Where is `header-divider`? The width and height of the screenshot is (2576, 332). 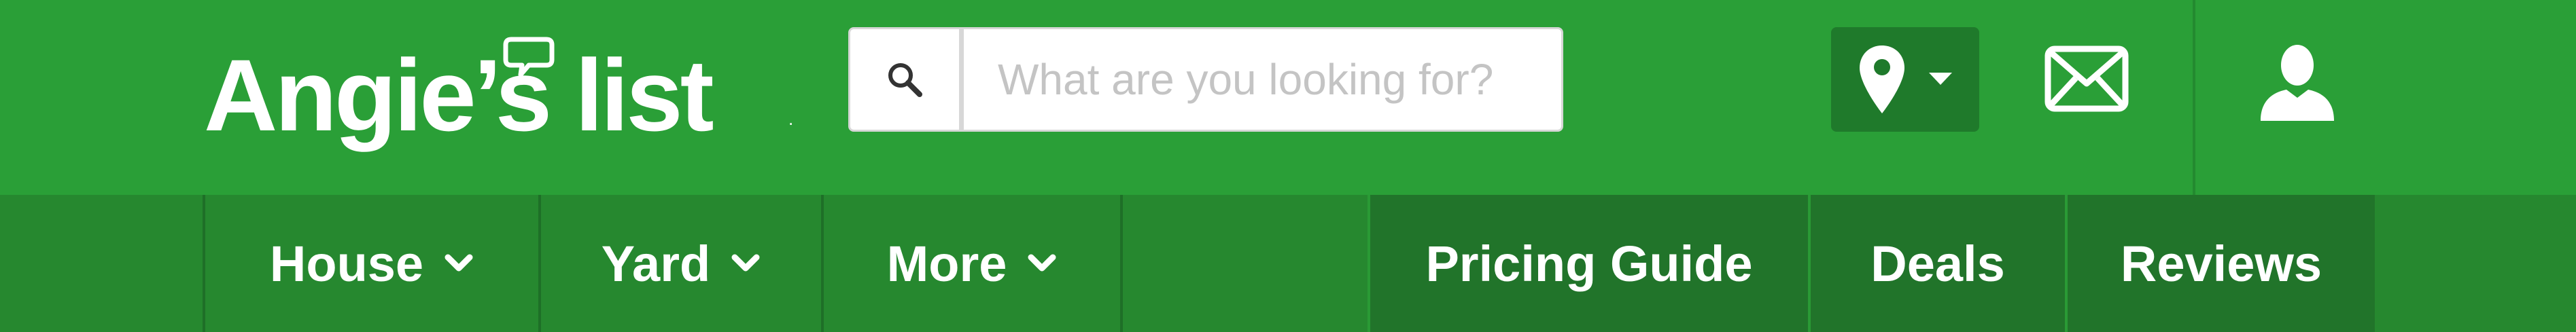
header-divider is located at coordinates (2194, 98).